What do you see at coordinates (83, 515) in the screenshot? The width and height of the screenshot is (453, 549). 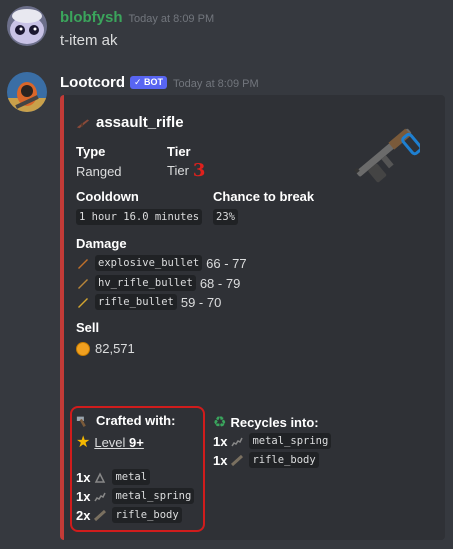 I see `crafted-qty: 2x` at bounding box center [83, 515].